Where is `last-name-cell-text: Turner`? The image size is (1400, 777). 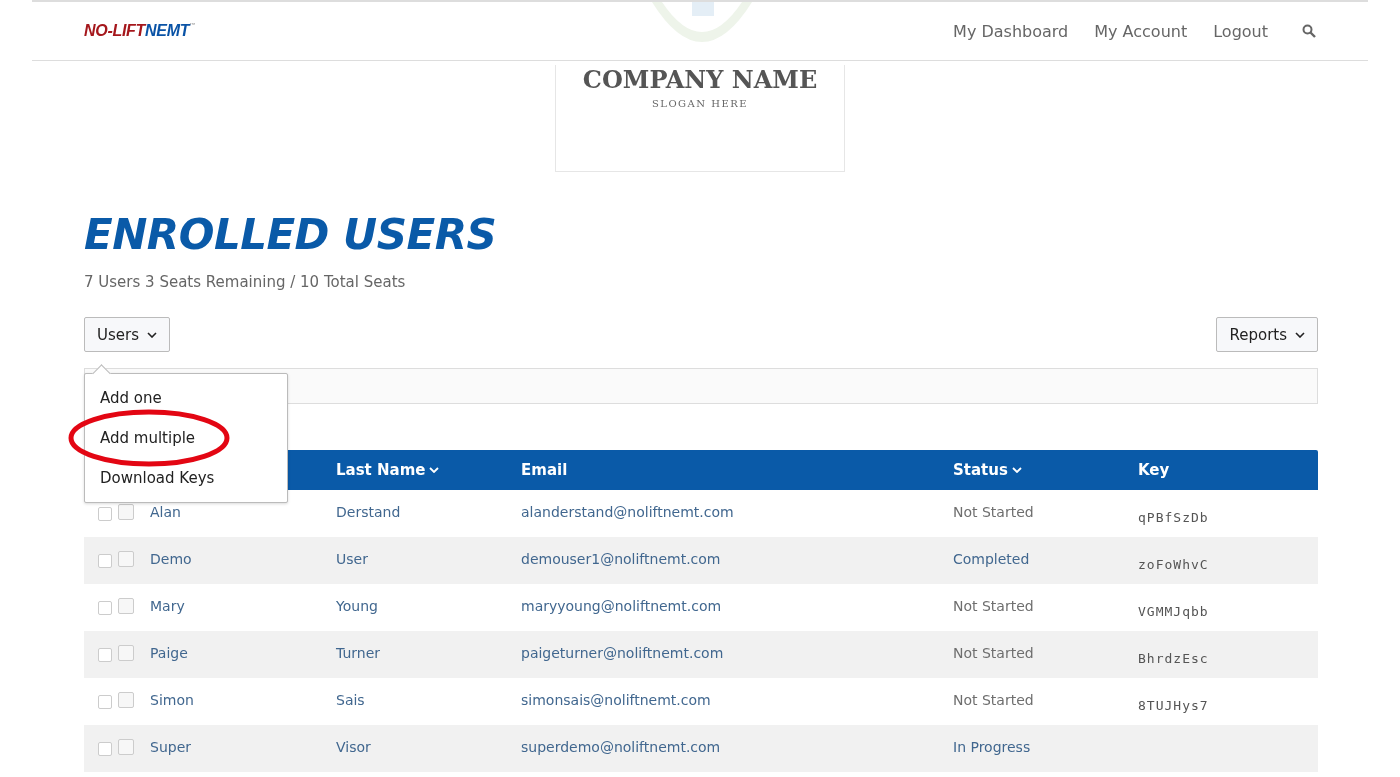 last-name-cell-text: Turner is located at coordinates (359, 653).